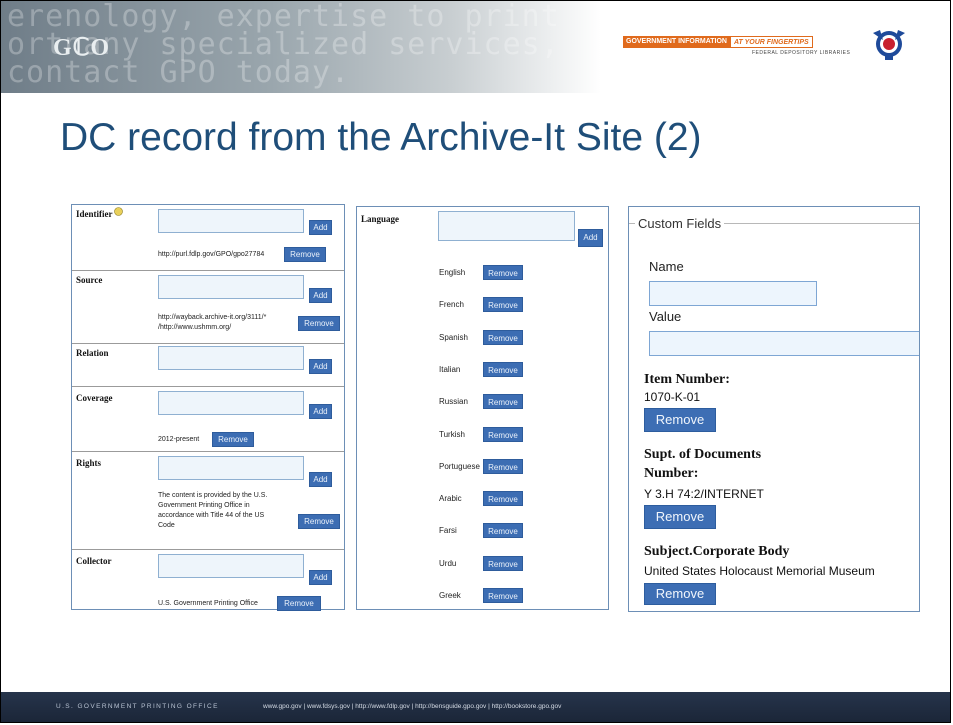 Image resolution: width=953 pixels, height=725 pixels. Describe the element at coordinates (195, 327) in the screenshot. I see `source-value-line: /http://www.ushmm.org/` at that location.